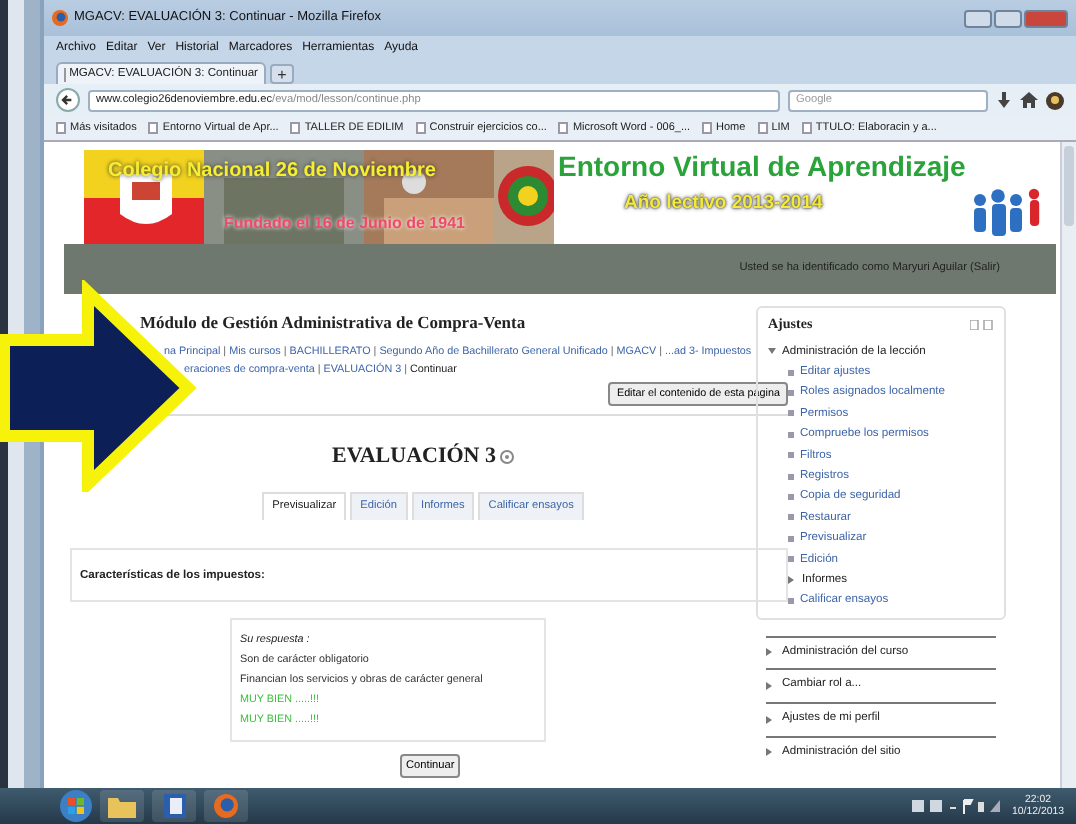 The image size is (1076, 824). Describe the element at coordinates (1008, 18) in the screenshot. I see `maximize-button` at that location.